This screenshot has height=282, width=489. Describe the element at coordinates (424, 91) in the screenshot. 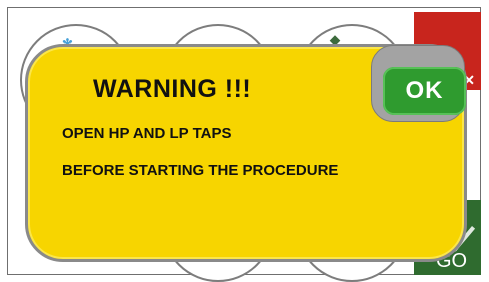

I see `ok-button: OK` at that location.